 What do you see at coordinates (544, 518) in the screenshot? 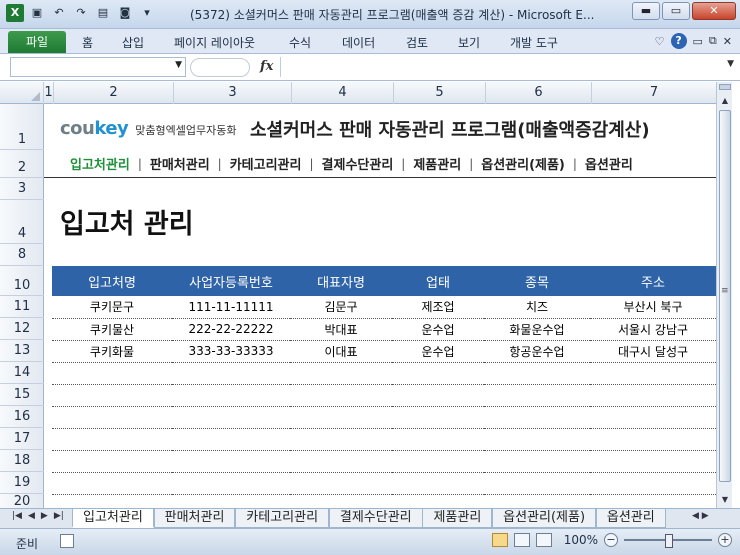
I see `sheet-tab-option-product: 옵션관리(제품)` at bounding box center [544, 518].